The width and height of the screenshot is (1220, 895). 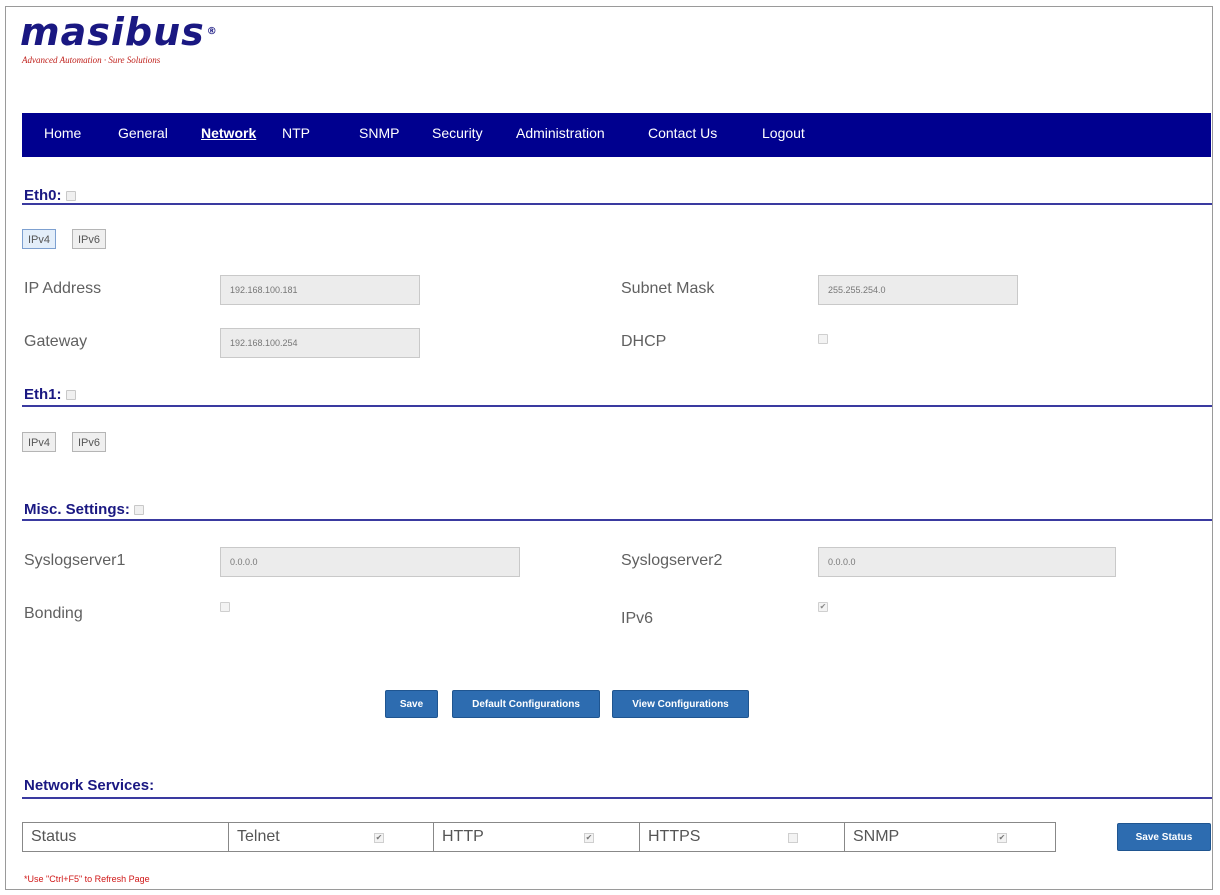 I want to click on eth1-title: Eth1:, so click(x=50, y=394).